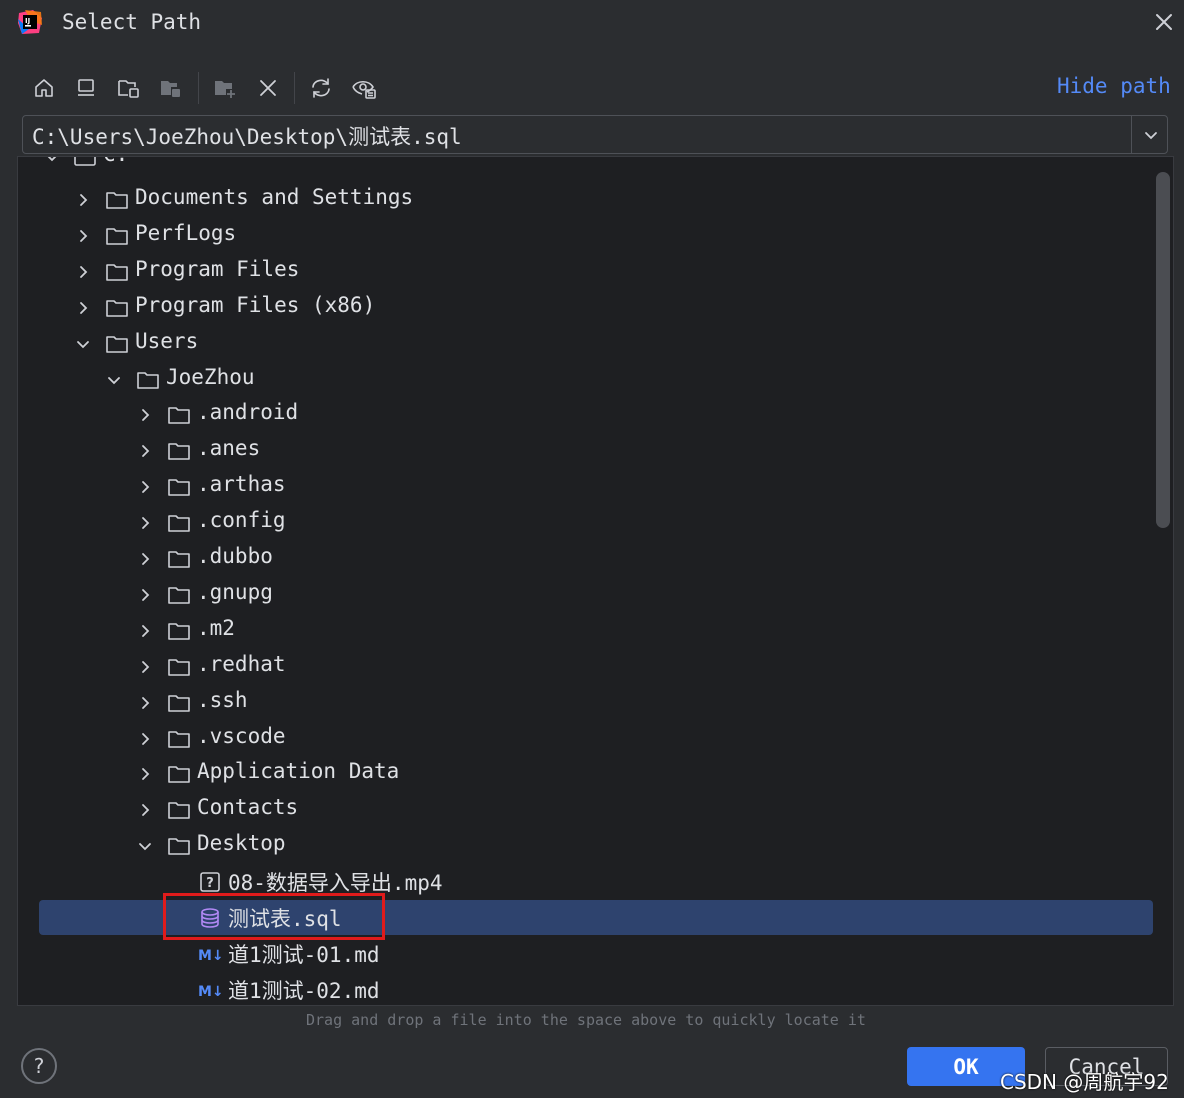  Describe the element at coordinates (1084, 1082) in the screenshot. I see `watermark: CSDN @周航宇92` at that location.